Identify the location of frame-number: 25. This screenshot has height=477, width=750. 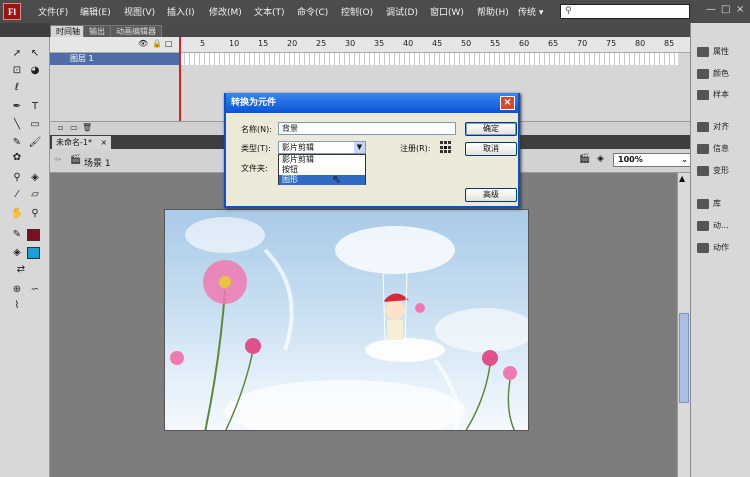
(321, 43).